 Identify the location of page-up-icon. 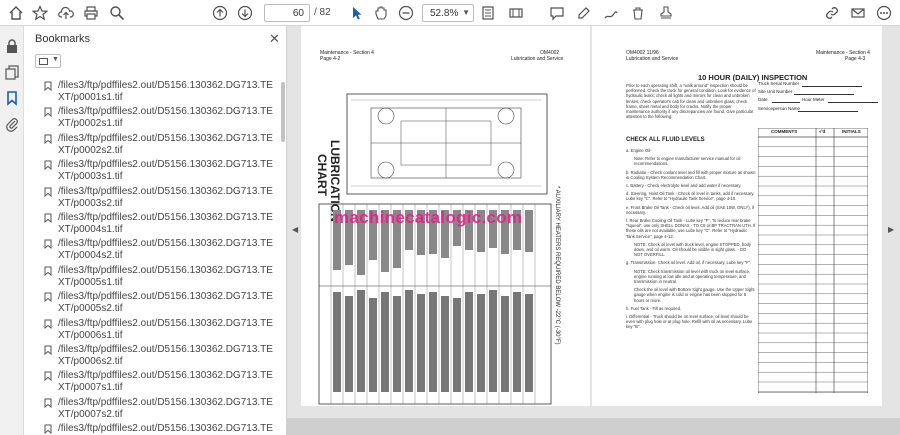
(220, 13).